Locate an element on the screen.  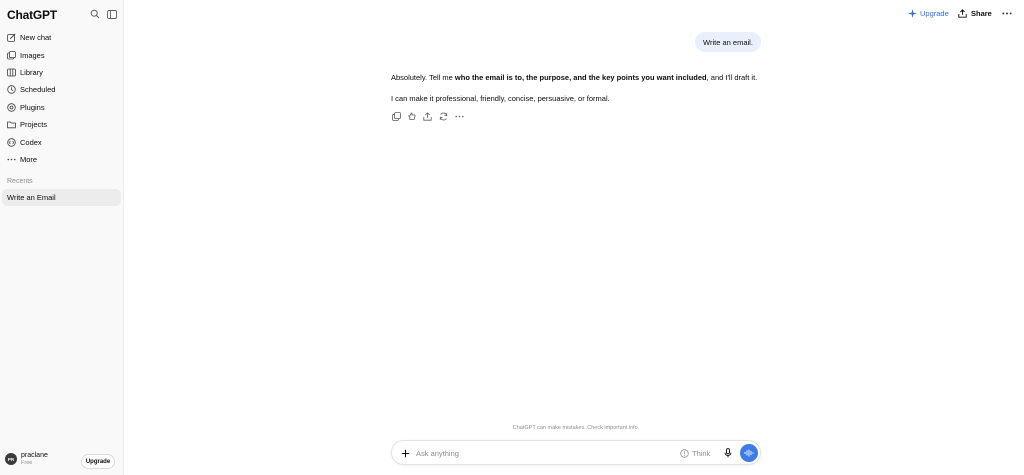
sidebar-item-label: Library is located at coordinates (31, 72).